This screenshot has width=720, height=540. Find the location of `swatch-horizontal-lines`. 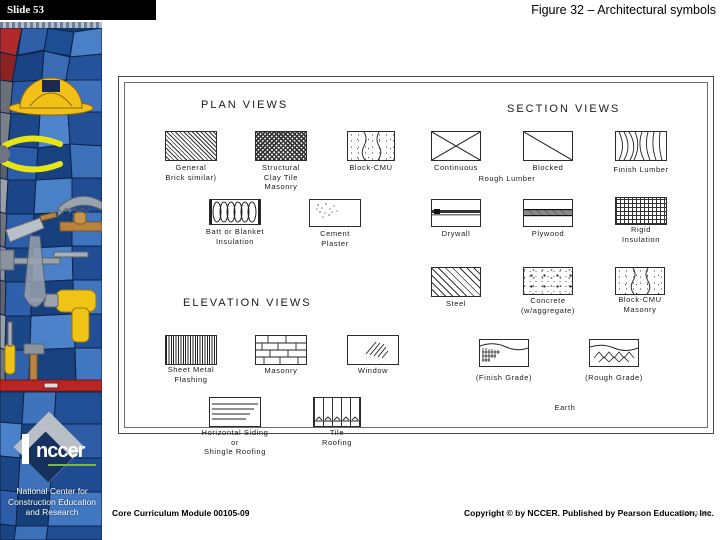

swatch-horizontal-lines is located at coordinates (235, 412).